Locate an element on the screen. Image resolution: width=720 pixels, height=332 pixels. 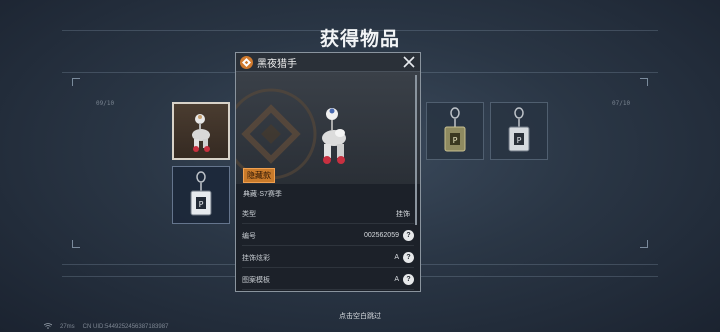
ping-value: 27ms is located at coordinates (67, 327).